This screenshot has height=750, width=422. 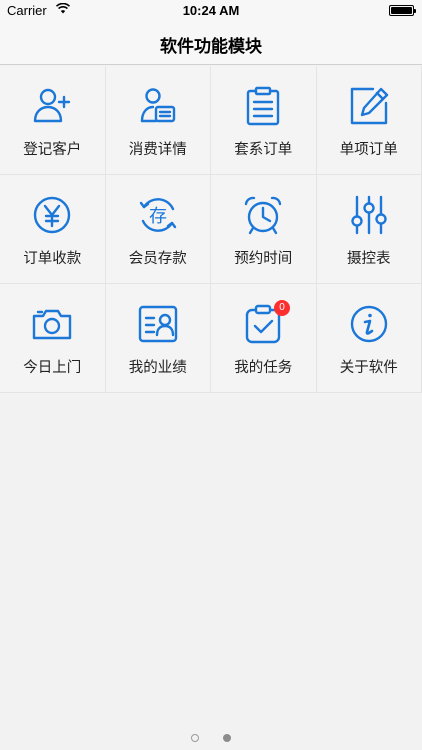 I want to click on info-icon, so click(x=369, y=324).